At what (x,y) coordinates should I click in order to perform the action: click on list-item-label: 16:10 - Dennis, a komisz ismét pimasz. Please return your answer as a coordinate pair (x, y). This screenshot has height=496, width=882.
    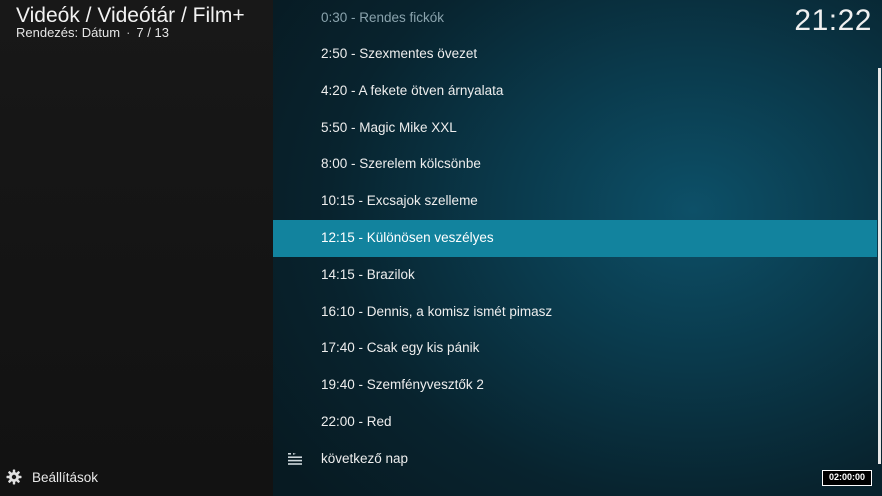
    Looking at the image, I should click on (437, 311).